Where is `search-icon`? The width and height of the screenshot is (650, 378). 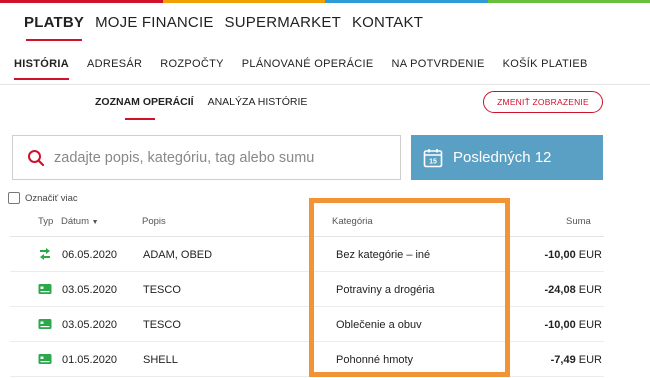
search-icon is located at coordinates (36, 158).